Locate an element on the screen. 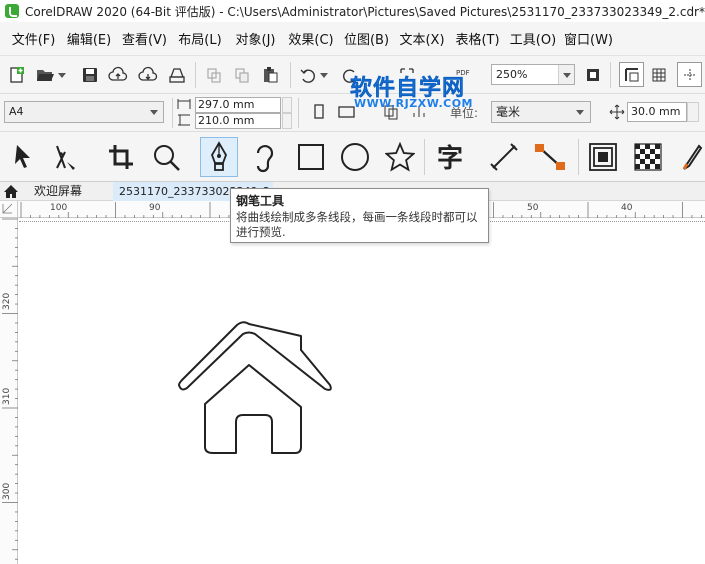 The height and width of the screenshot is (564, 705). ruler-label: 50 is located at coordinates (533, 208).